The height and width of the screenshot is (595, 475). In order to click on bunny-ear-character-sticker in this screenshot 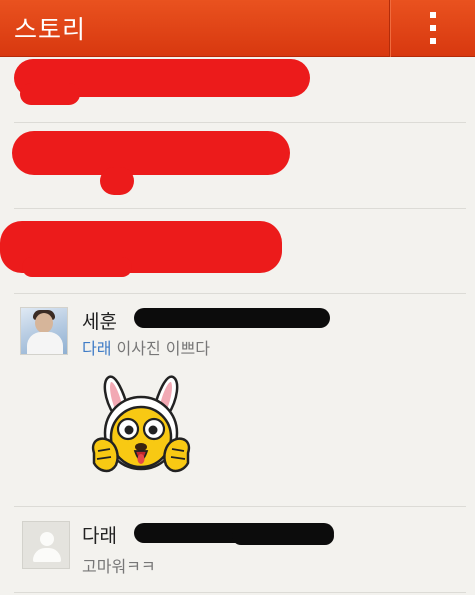, I will do `click(141, 424)`.